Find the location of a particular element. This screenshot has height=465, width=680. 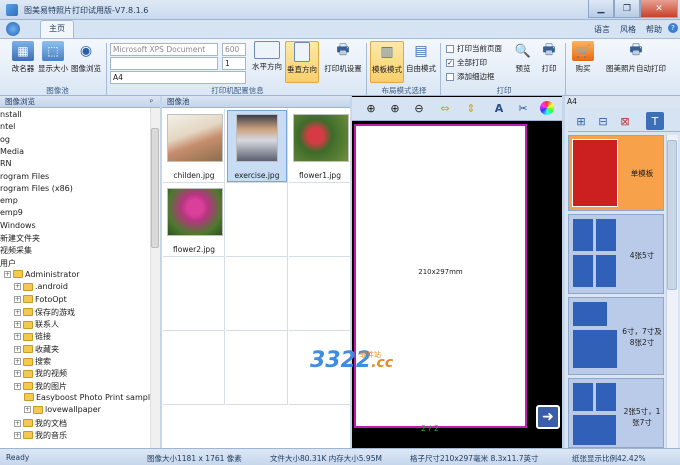

copies-stepper: 1 is located at coordinates (234, 63).